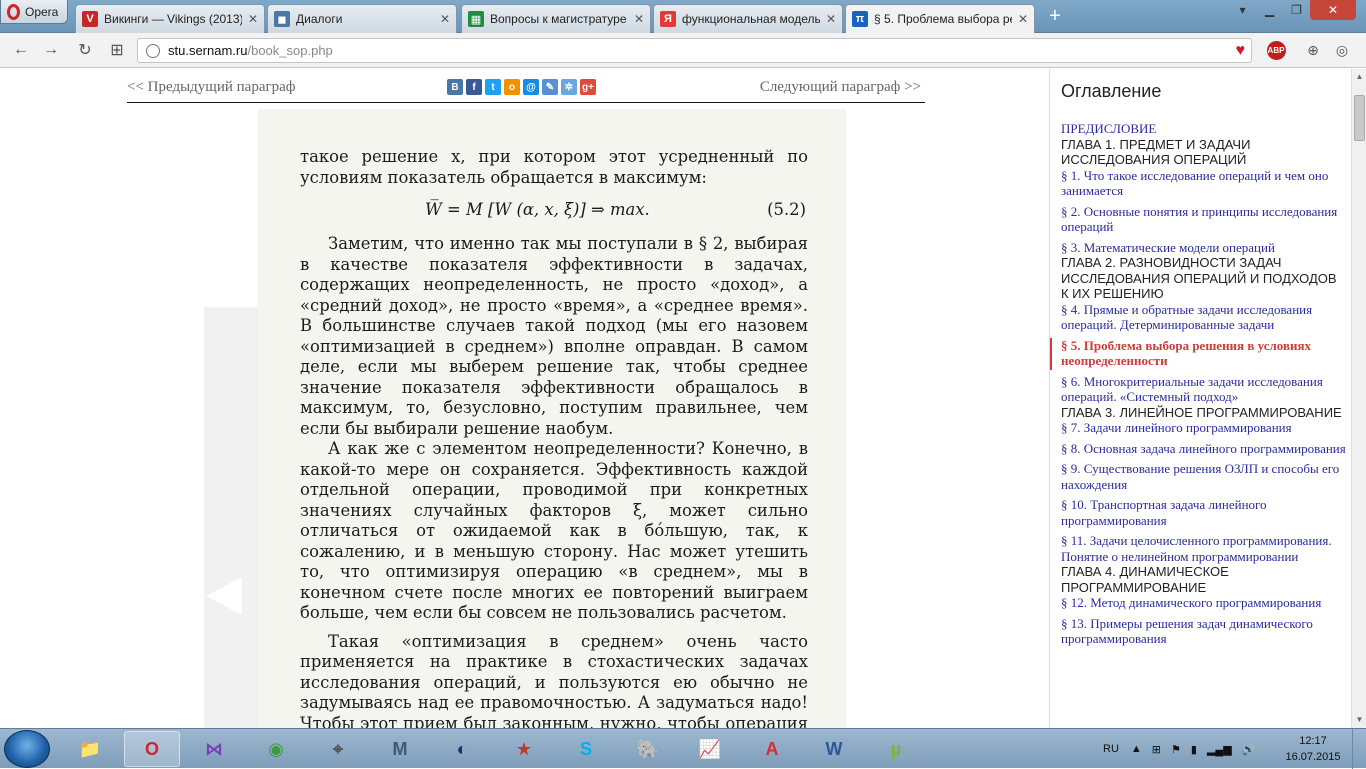 This screenshot has height=769, width=1366. What do you see at coordinates (231, 517) in the screenshot?
I see `previous-page-panel` at bounding box center [231, 517].